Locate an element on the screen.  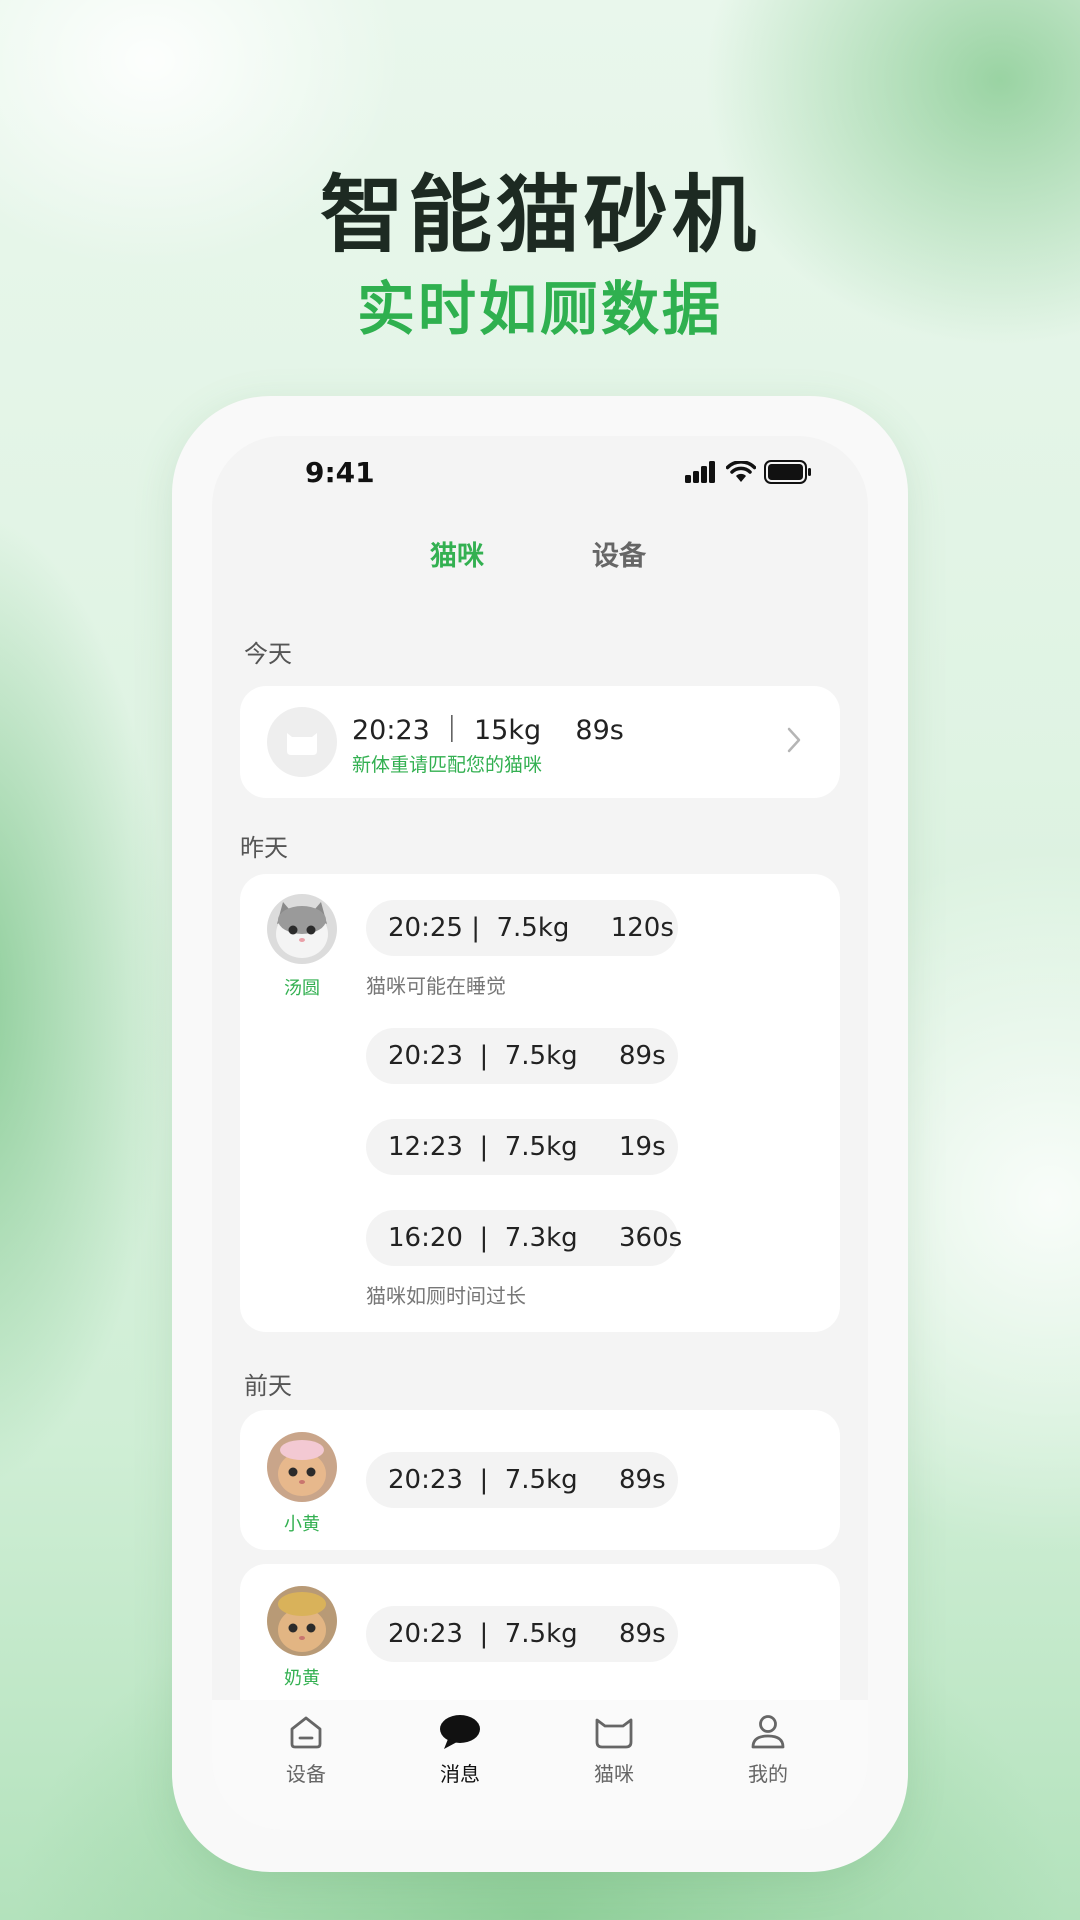
cat-record-card: 小黄 20:23 | 7.5kg 89s is located at coordinates (540, 1480).